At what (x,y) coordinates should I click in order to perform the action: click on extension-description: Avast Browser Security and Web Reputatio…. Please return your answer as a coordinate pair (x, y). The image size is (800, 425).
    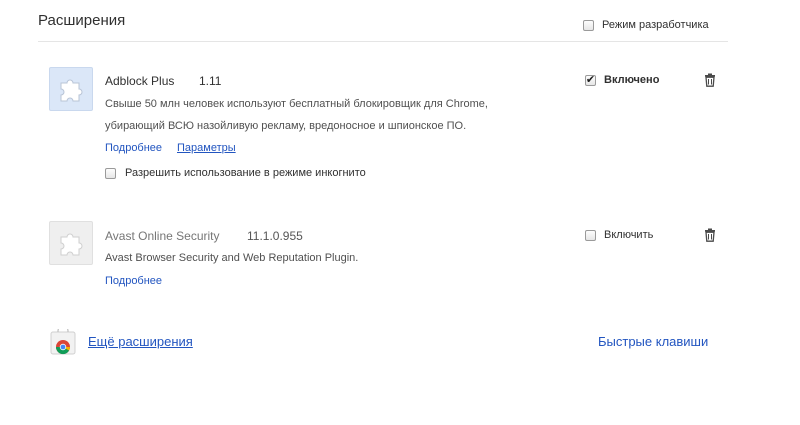
    Looking at the image, I should click on (325, 258).